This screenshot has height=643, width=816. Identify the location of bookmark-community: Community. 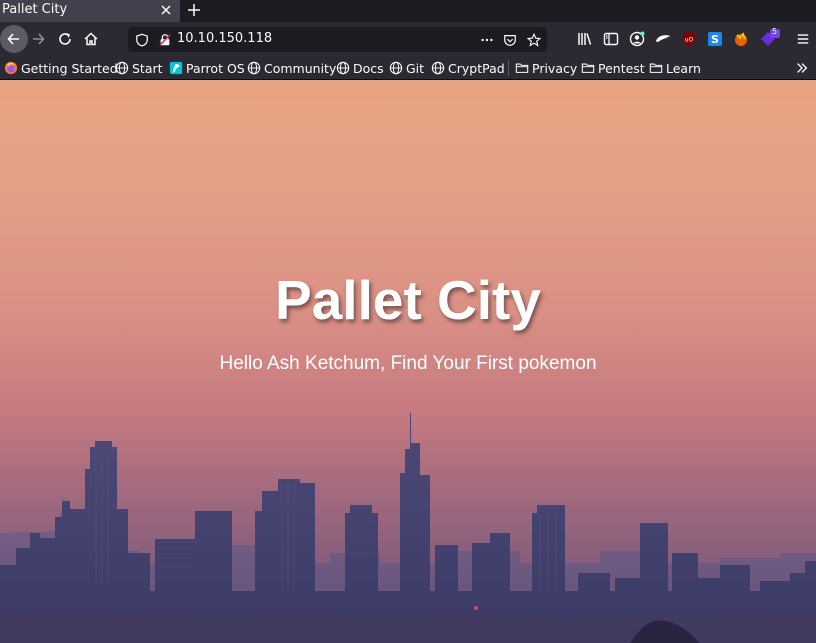
(291, 68).